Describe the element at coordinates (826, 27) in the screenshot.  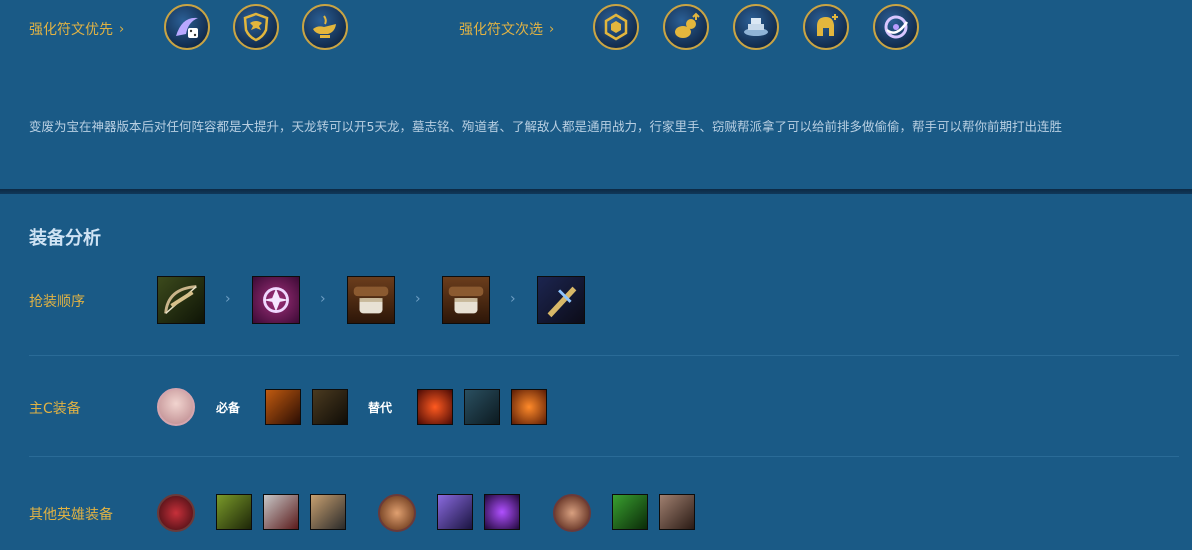
I see `helmet-plus-rune-icon` at that location.